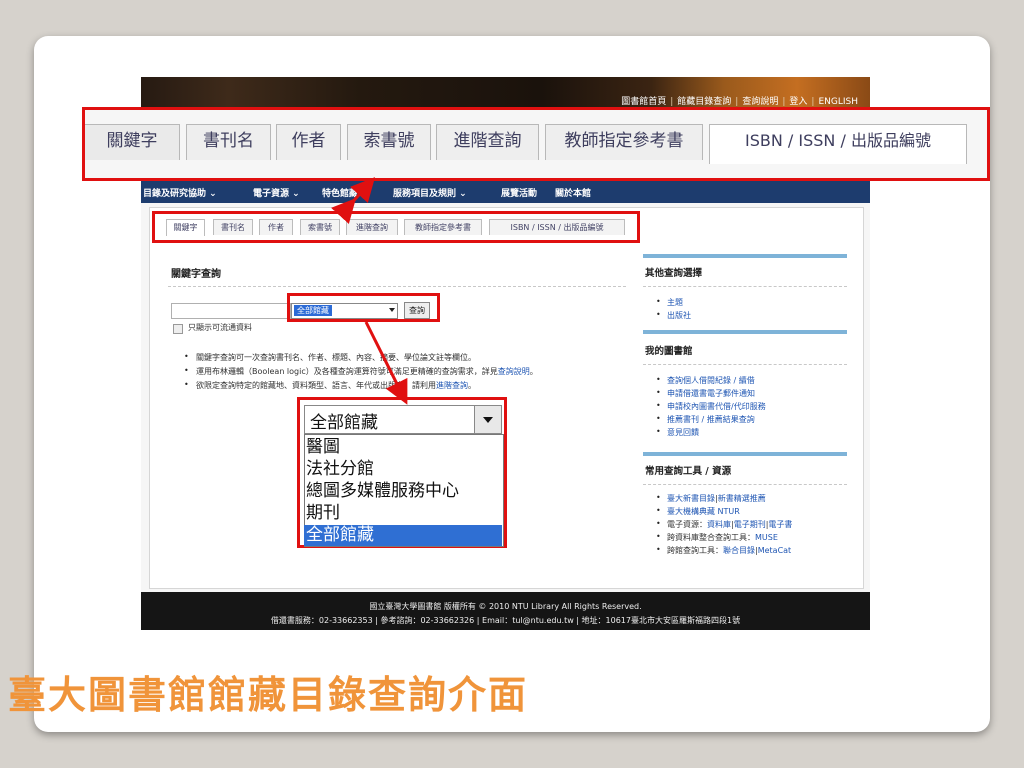 The width and height of the screenshot is (1024, 768). What do you see at coordinates (178, 329) in the screenshot?
I see `circulating-only-checkbox` at bounding box center [178, 329].